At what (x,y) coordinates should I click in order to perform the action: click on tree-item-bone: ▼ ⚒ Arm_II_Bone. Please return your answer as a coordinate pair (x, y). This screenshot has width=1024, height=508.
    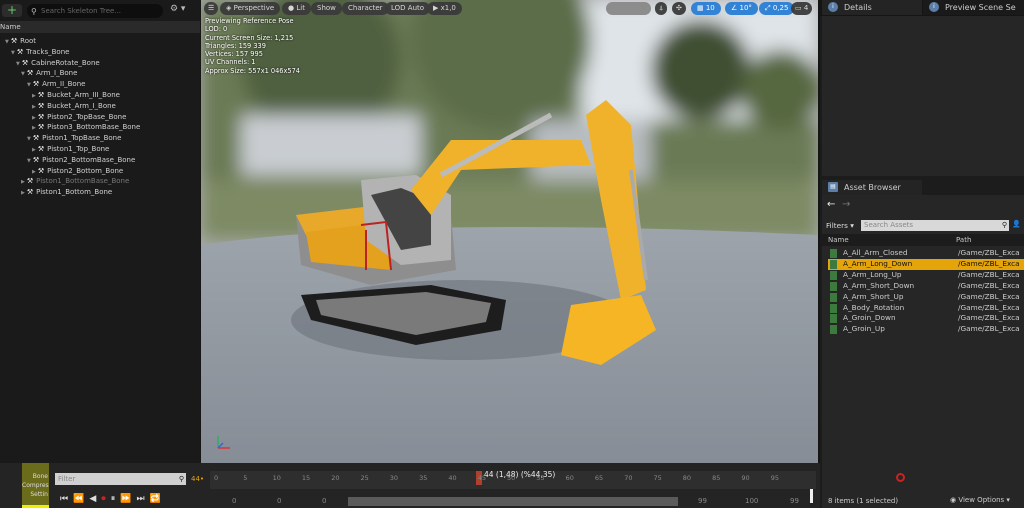
    Looking at the image, I should click on (56, 84).